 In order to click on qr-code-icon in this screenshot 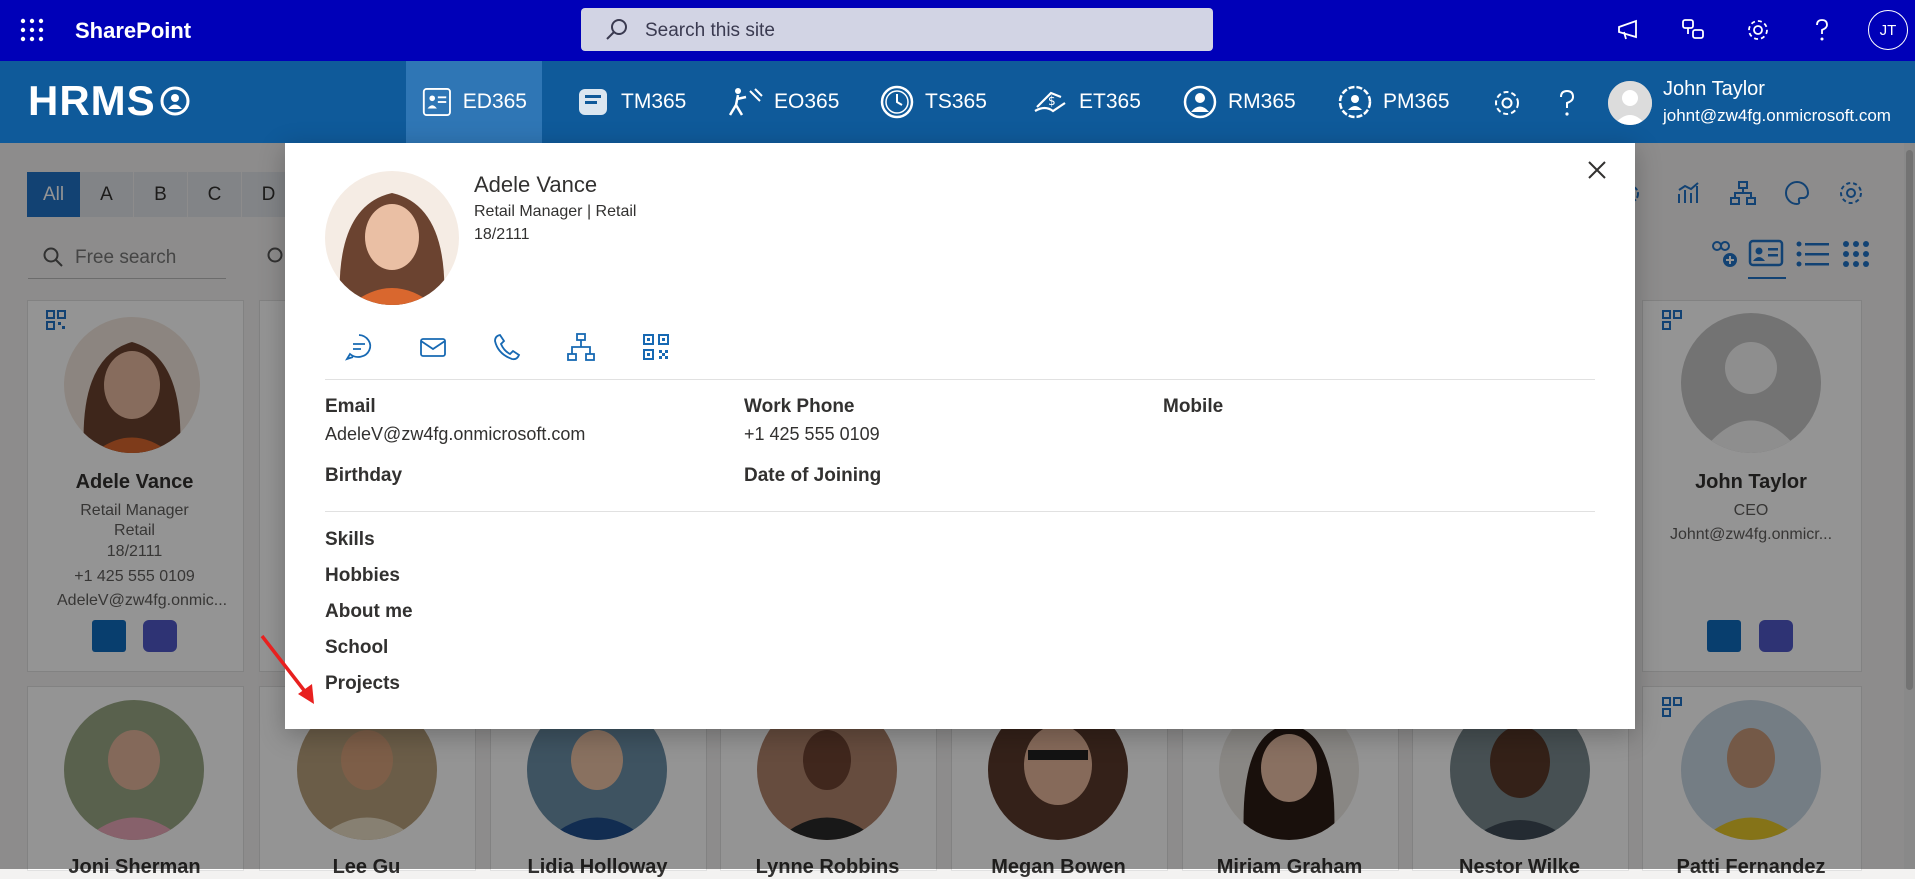, I will do `click(656, 347)`.